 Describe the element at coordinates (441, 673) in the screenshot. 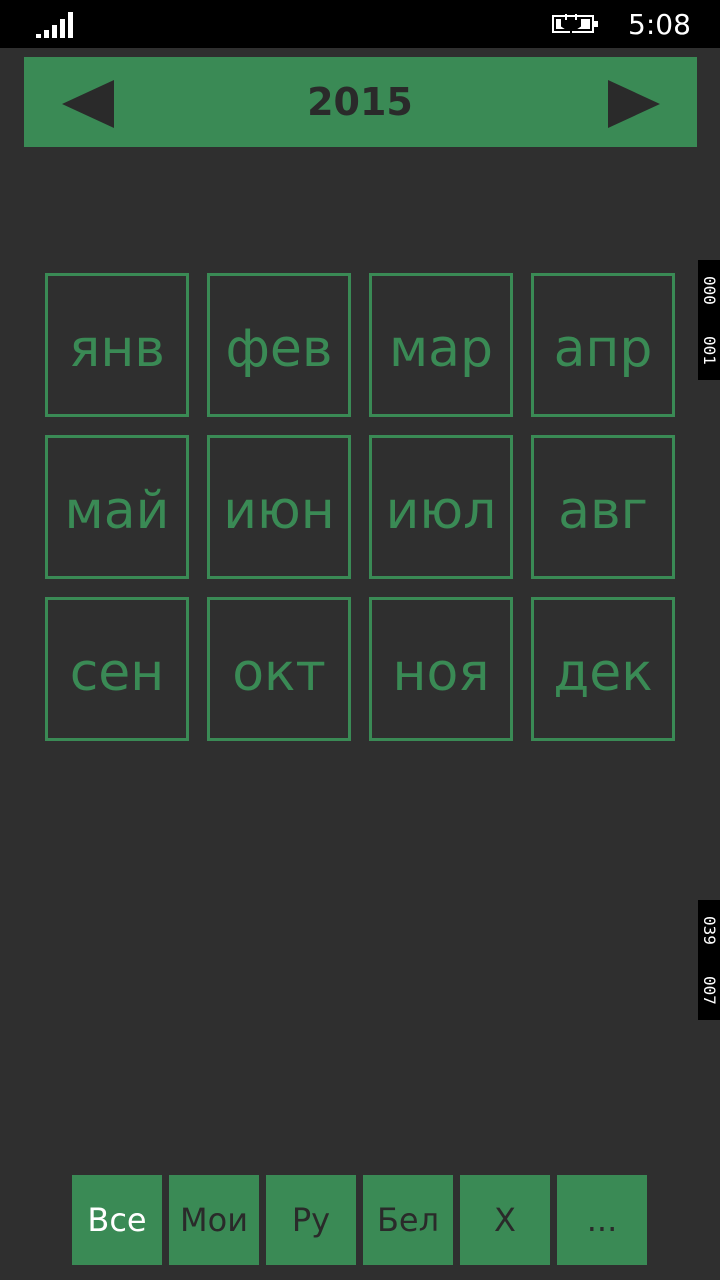

I see `month-label: ноя` at that location.